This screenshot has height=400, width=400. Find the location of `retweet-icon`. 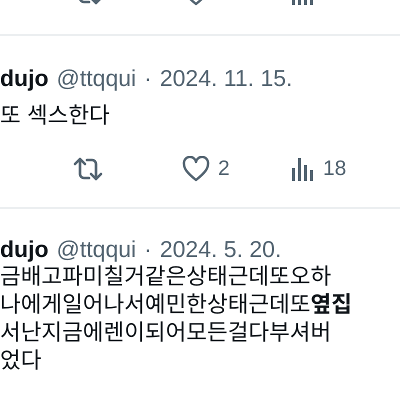

retweet-icon is located at coordinates (88, 169).